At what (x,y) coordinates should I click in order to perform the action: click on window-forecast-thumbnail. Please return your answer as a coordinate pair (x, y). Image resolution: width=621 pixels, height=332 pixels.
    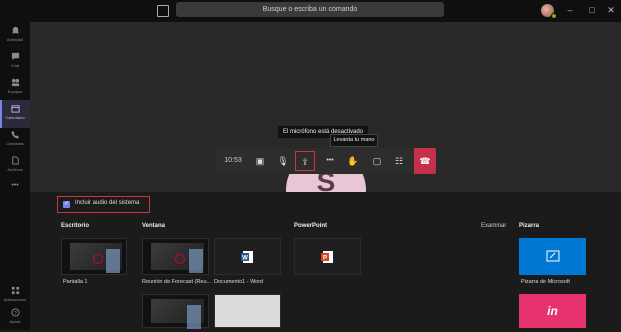
    Looking at the image, I should click on (175, 256).